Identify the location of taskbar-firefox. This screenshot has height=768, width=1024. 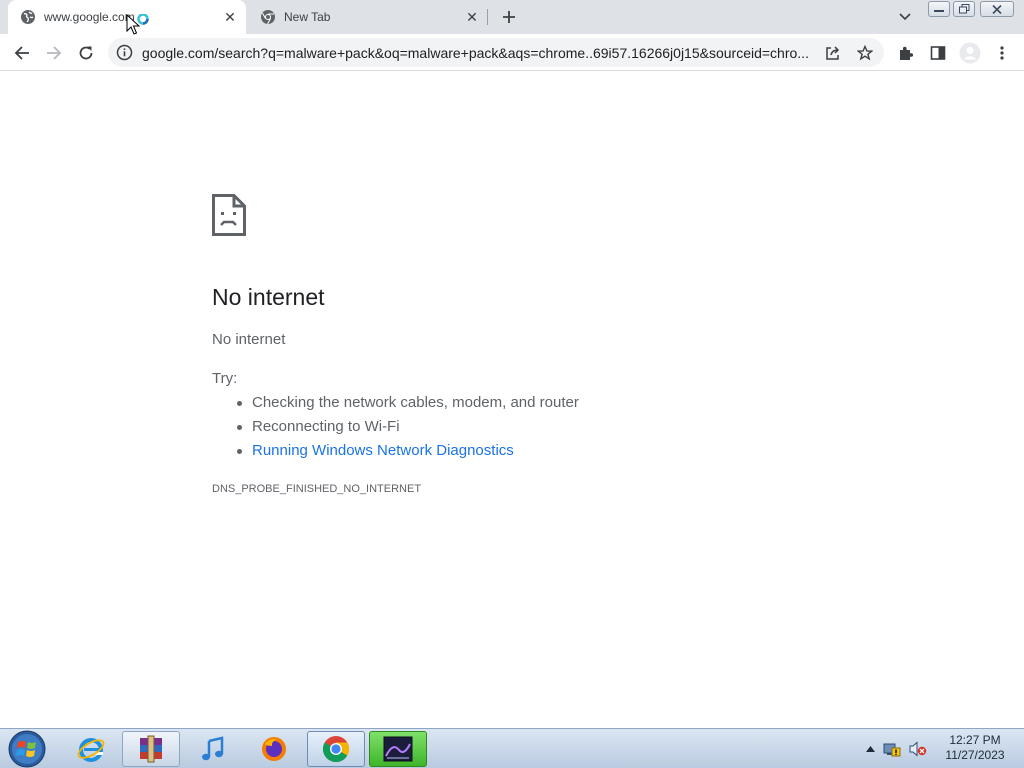
(274, 749).